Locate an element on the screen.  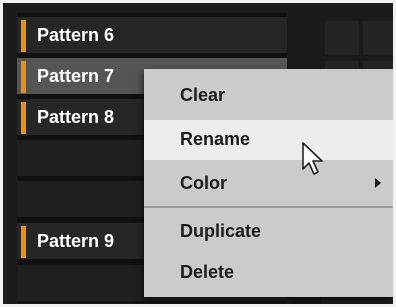
menu-separator is located at coordinates (268, 207).